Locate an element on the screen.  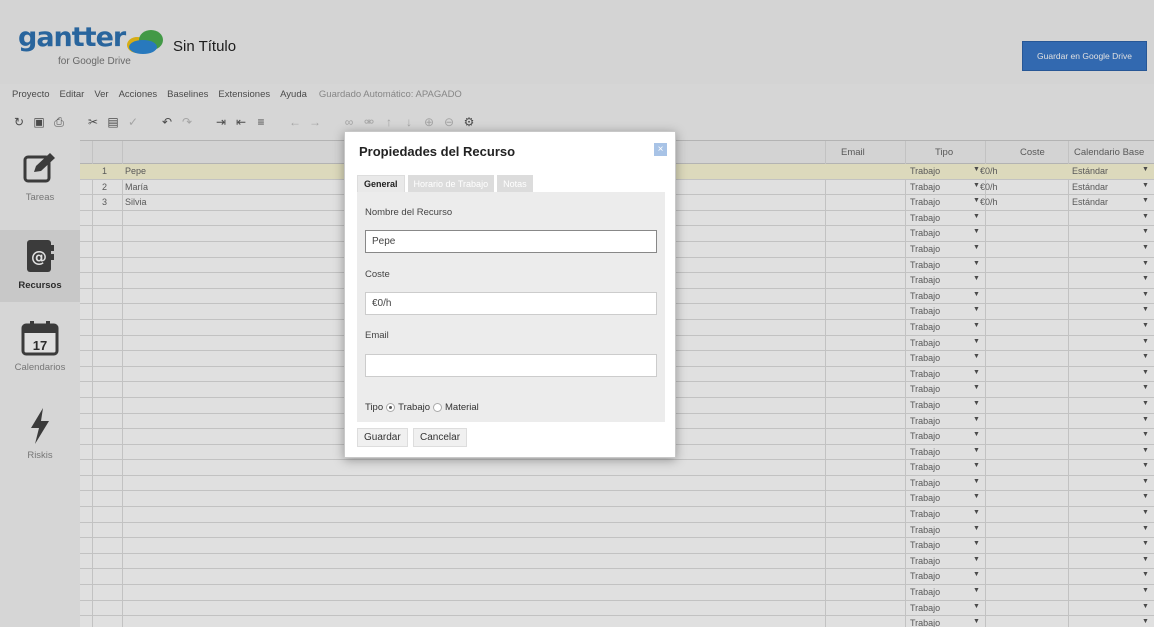
email-input is located at coordinates (511, 365).